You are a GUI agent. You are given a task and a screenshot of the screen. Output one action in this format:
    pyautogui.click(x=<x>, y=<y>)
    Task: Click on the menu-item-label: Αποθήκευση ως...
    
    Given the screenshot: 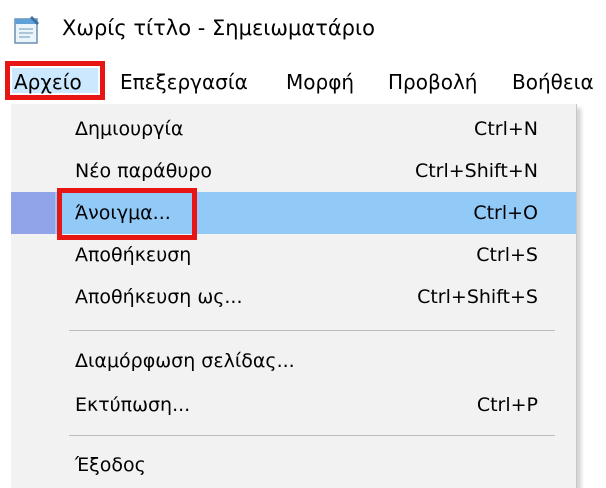 What is the action you would take?
    pyautogui.click(x=159, y=297)
    